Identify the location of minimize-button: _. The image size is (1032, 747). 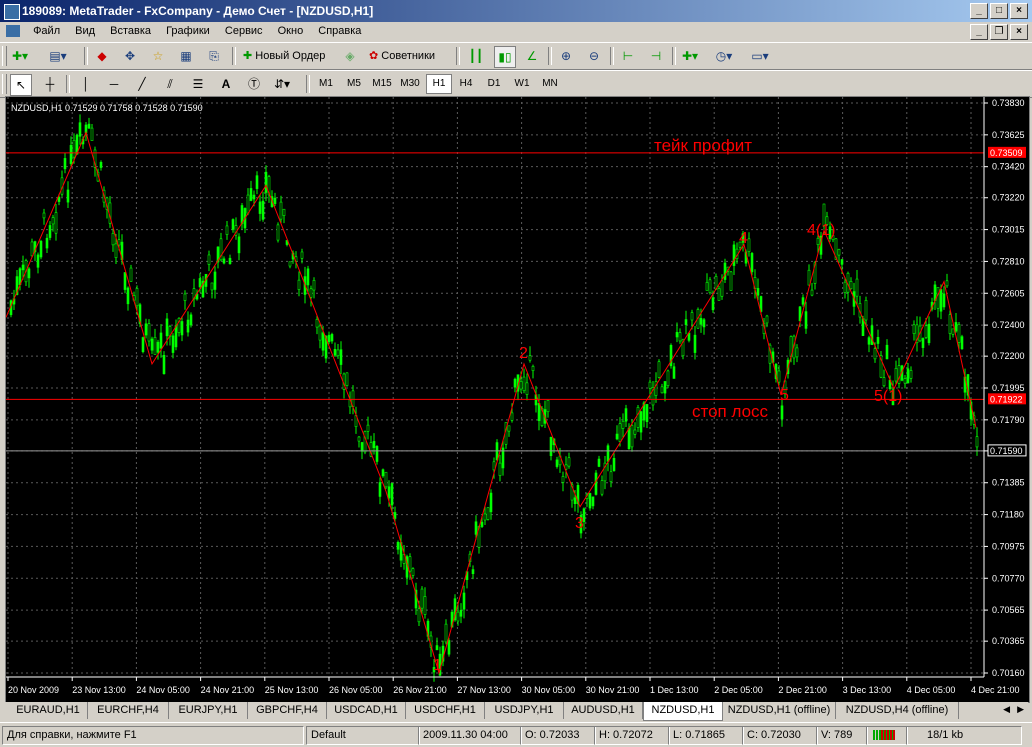
(979, 11).